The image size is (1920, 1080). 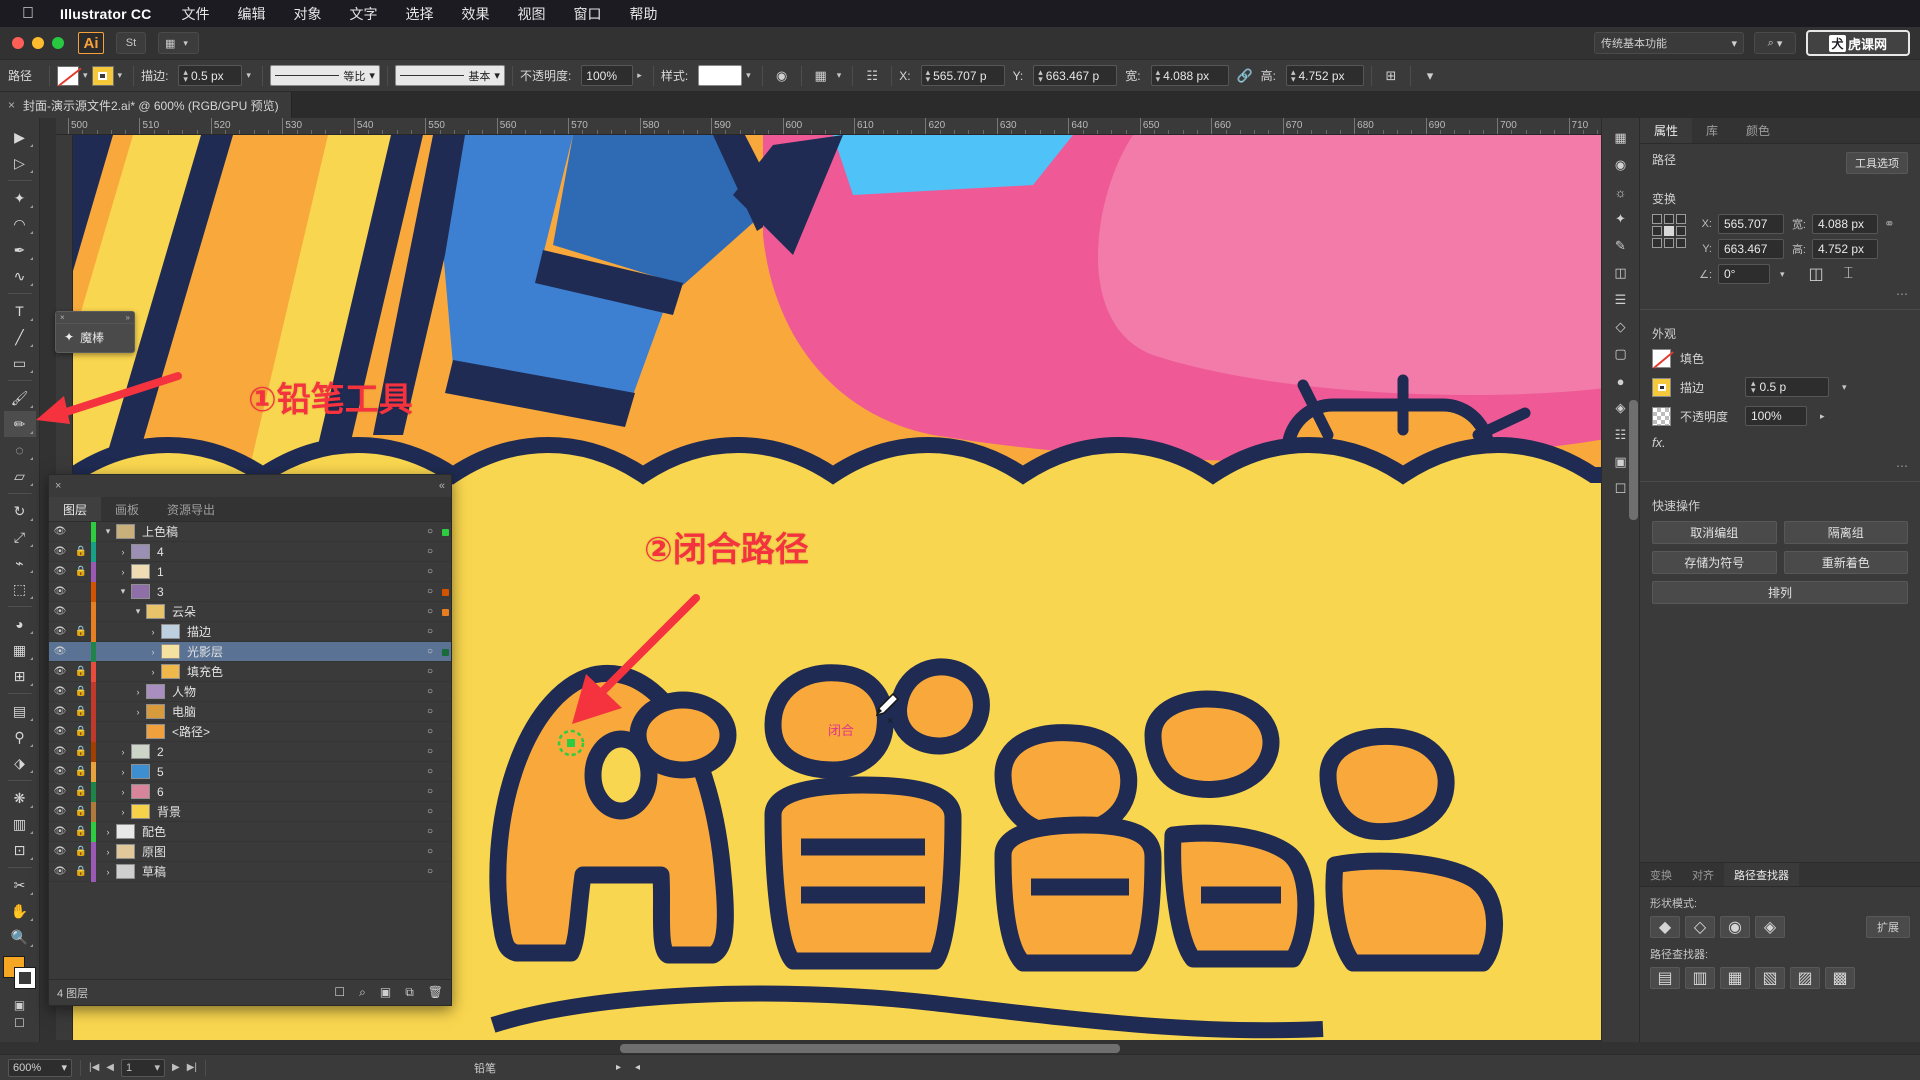 What do you see at coordinates (1714, 532) in the screenshot?
I see `ungroup-button: 取消编组` at bounding box center [1714, 532].